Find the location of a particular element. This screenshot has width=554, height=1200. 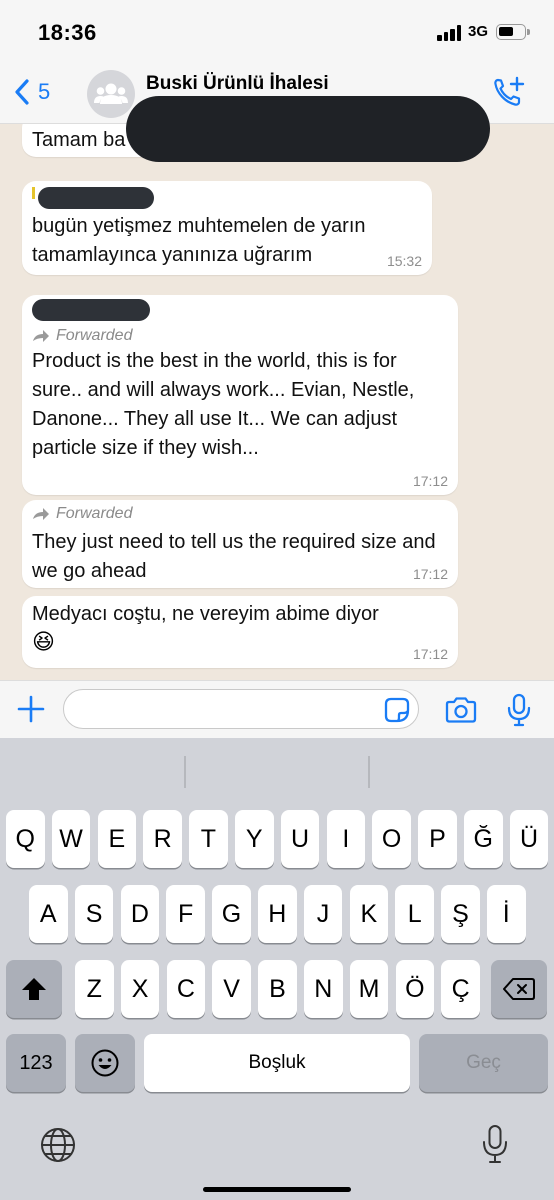

key-y: Y is located at coordinates (254, 839).